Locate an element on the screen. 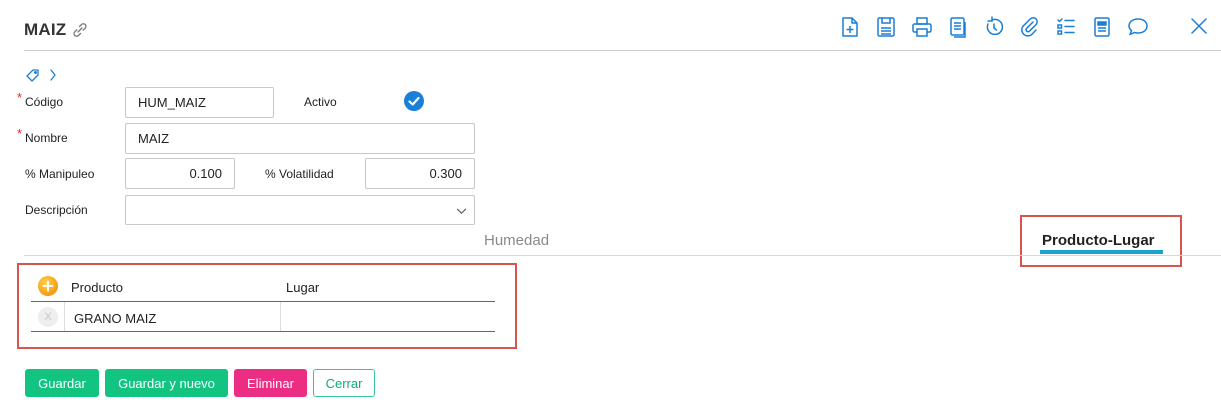 The image size is (1221, 413). activo-checkbox is located at coordinates (414, 101).